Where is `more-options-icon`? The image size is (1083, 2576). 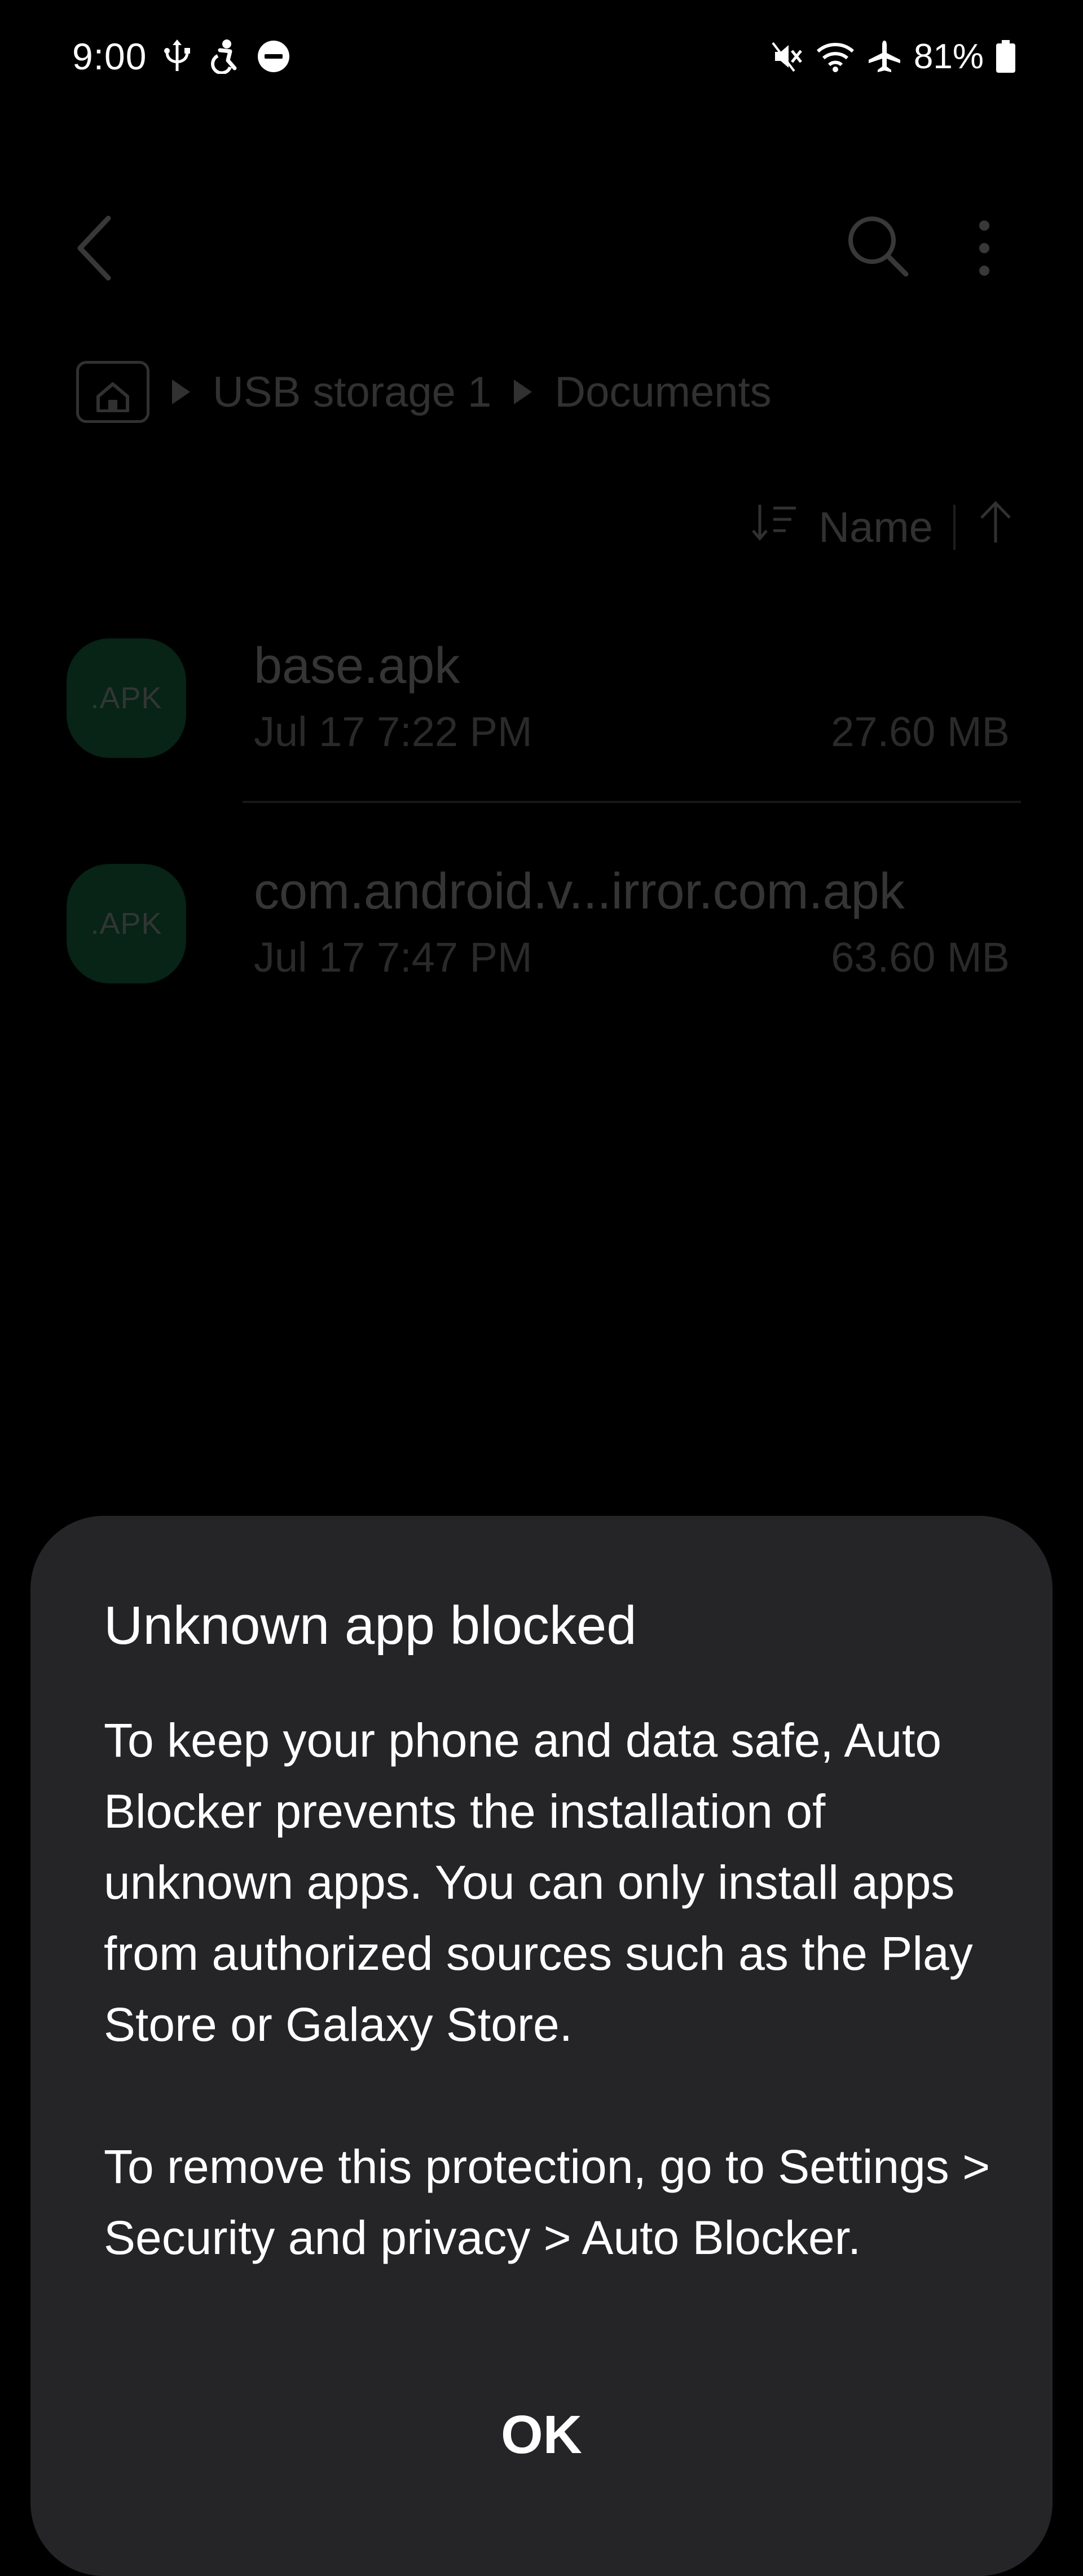
more-options-icon is located at coordinates (984, 248).